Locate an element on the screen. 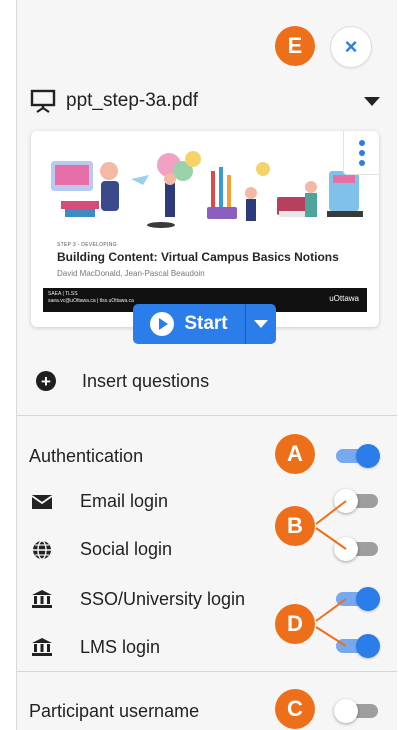 Image resolution: width=399 pixels, height=730 pixels. callout-d: D is located at coordinates (295, 624).